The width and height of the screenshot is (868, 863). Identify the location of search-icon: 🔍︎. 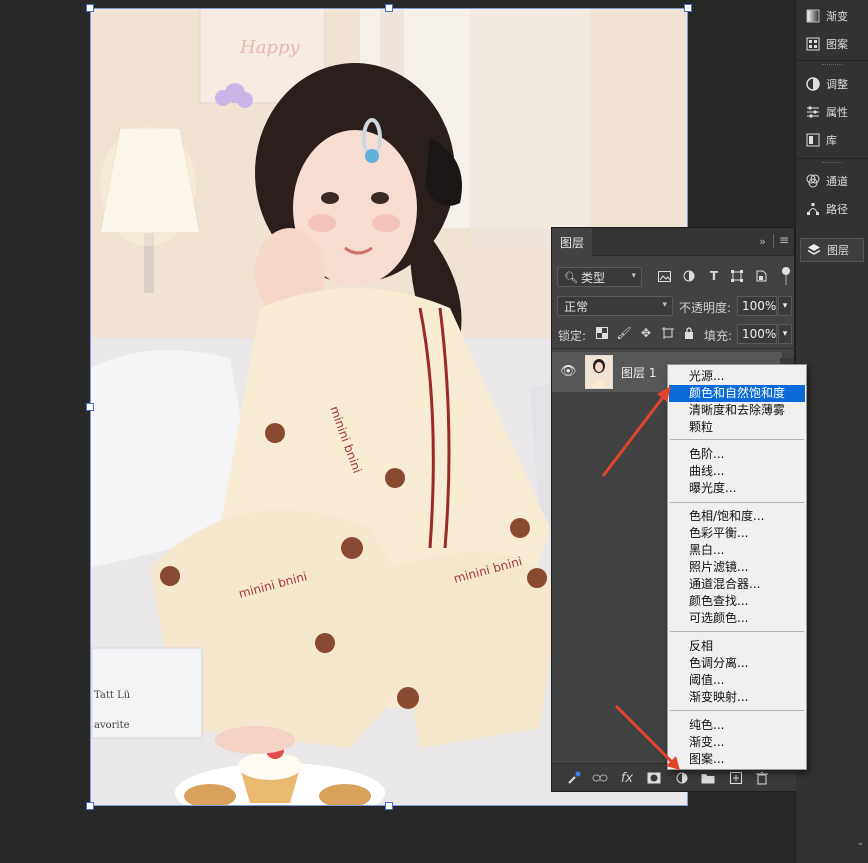
(571, 277).